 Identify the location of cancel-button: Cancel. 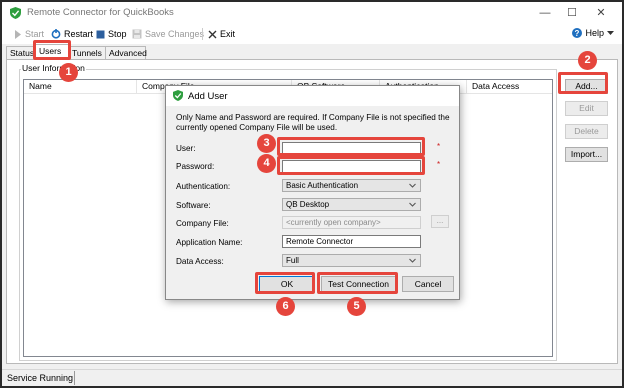
(428, 284).